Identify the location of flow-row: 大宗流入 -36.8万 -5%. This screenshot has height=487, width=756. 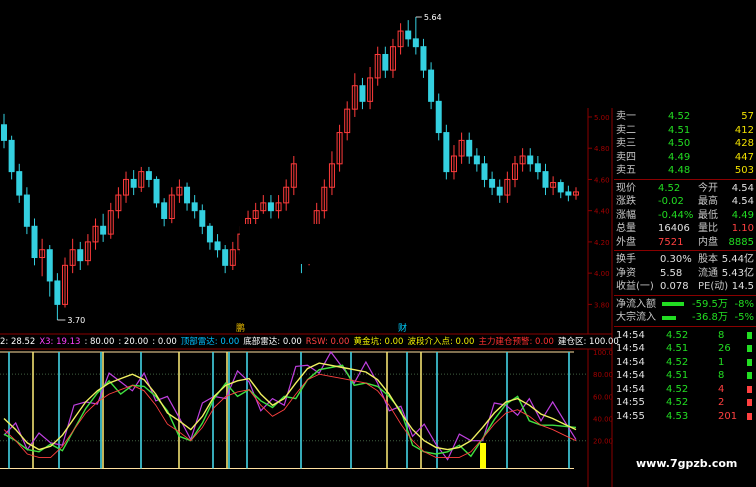
(685, 317).